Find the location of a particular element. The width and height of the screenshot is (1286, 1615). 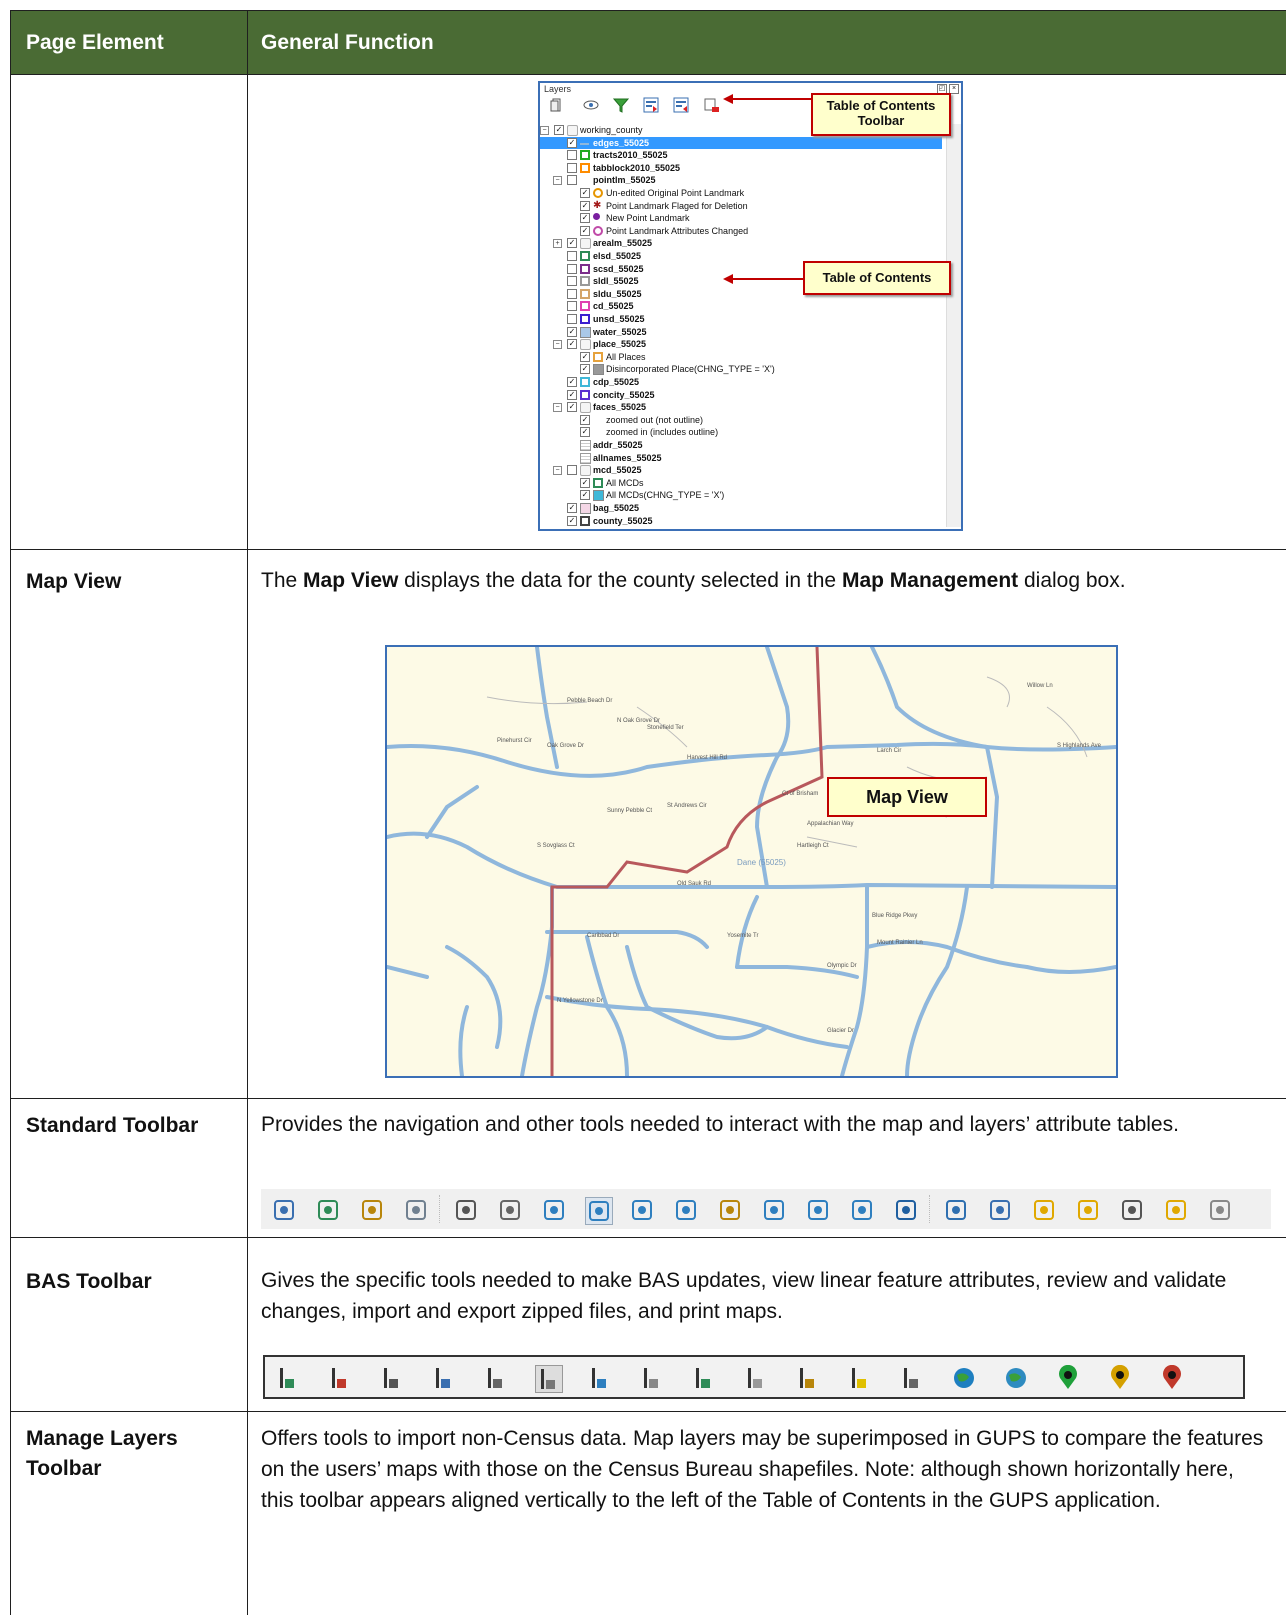

filter-icon is located at coordinates (621, 105).